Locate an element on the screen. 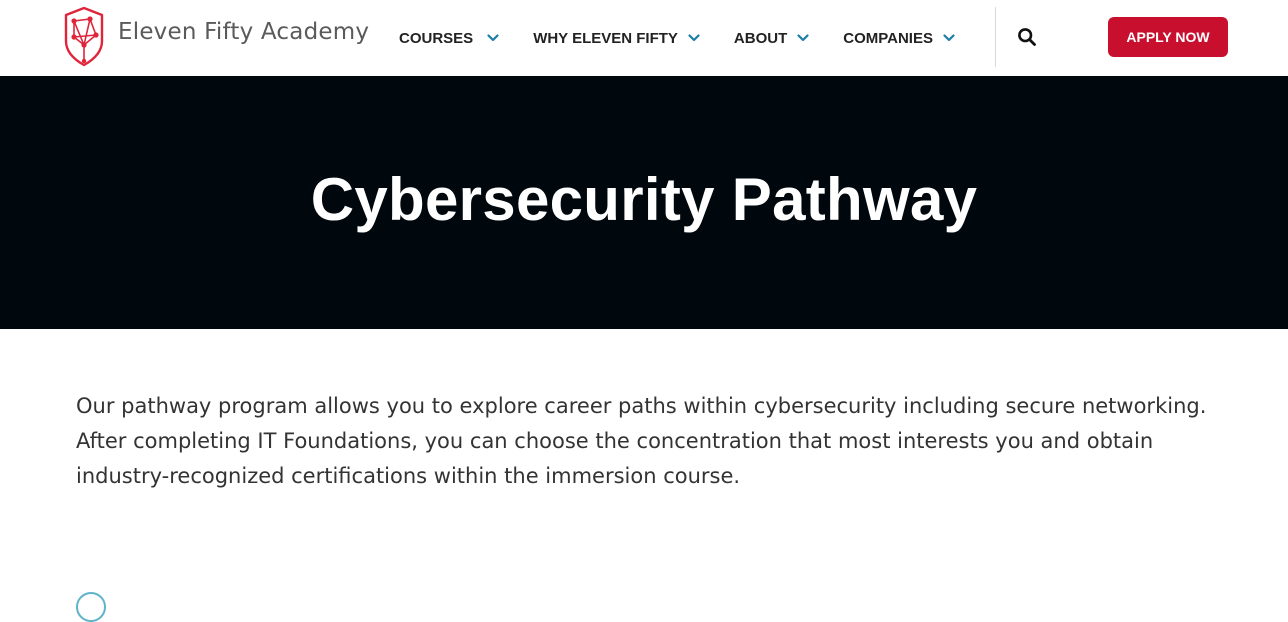 The width and height of the screenshot is (1288, 622). nav-label: WHY ELEVEN FIFTY is located at coordinates (605, 38).